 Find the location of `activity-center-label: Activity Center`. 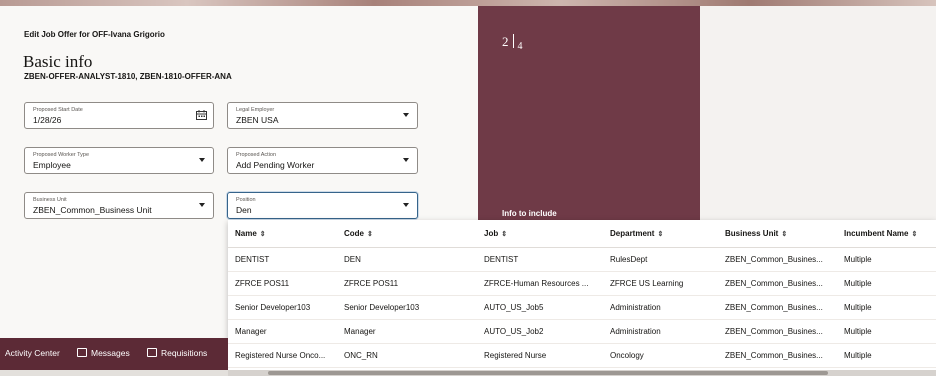

activity-center-label: Activity Center is located at coordinates (32, 353).